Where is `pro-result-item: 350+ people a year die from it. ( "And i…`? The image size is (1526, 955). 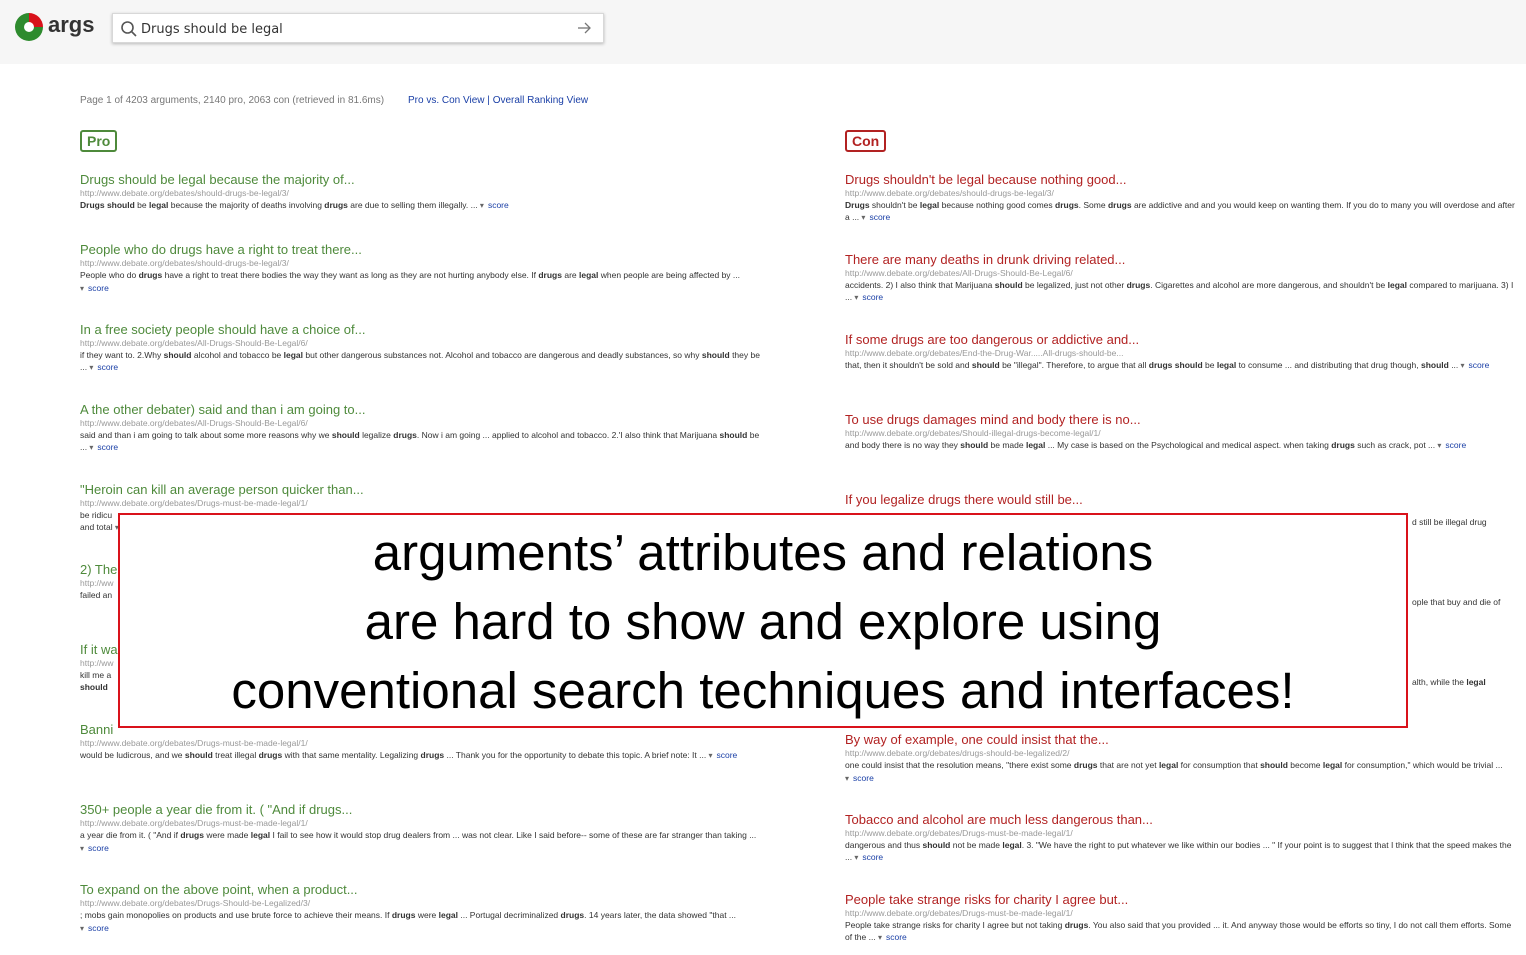 pro-result-item: 350+ people a year die from it. ( "And i… is located at coordinates (420, 828).